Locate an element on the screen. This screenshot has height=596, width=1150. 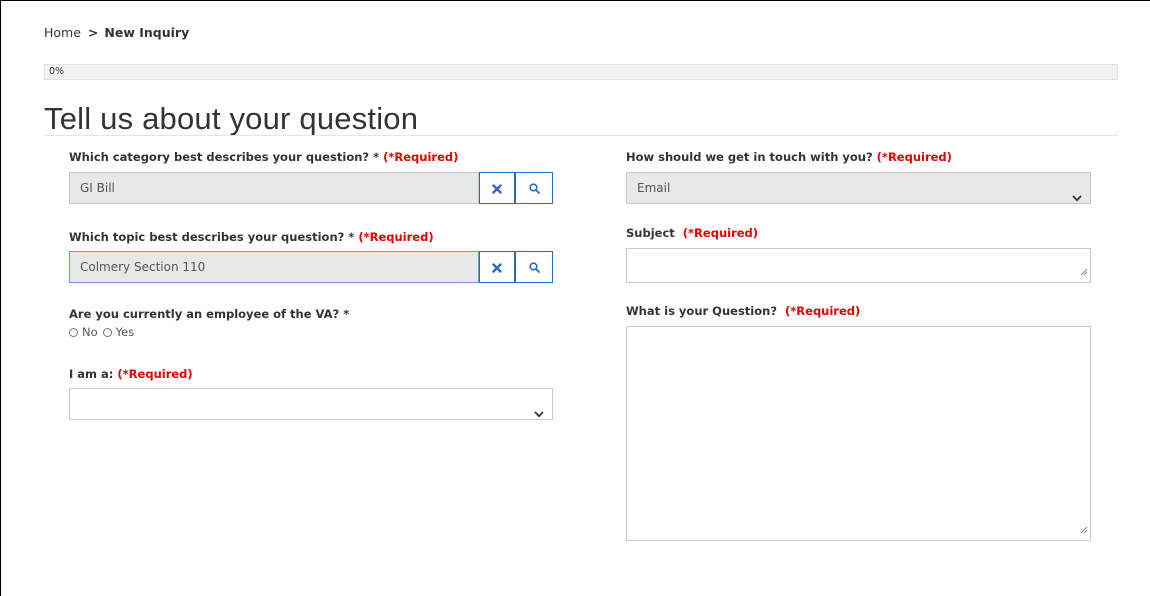
progress-bar: 0% is located at coordinates (581, 72).